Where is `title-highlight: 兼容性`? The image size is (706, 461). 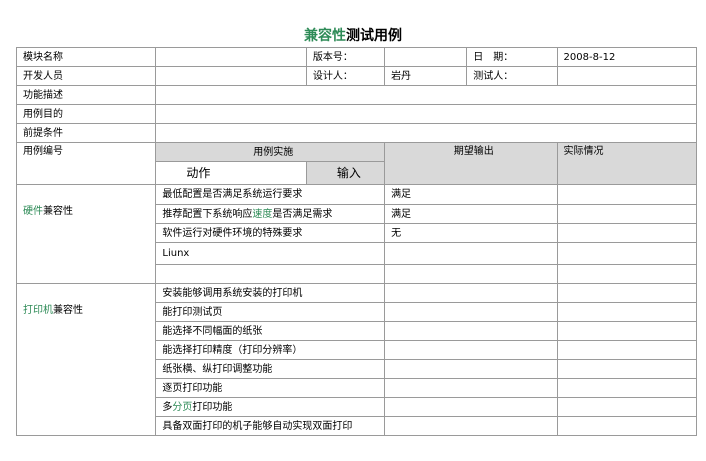 title-highlight: 兼容性 is located at coordinates (325, 36).